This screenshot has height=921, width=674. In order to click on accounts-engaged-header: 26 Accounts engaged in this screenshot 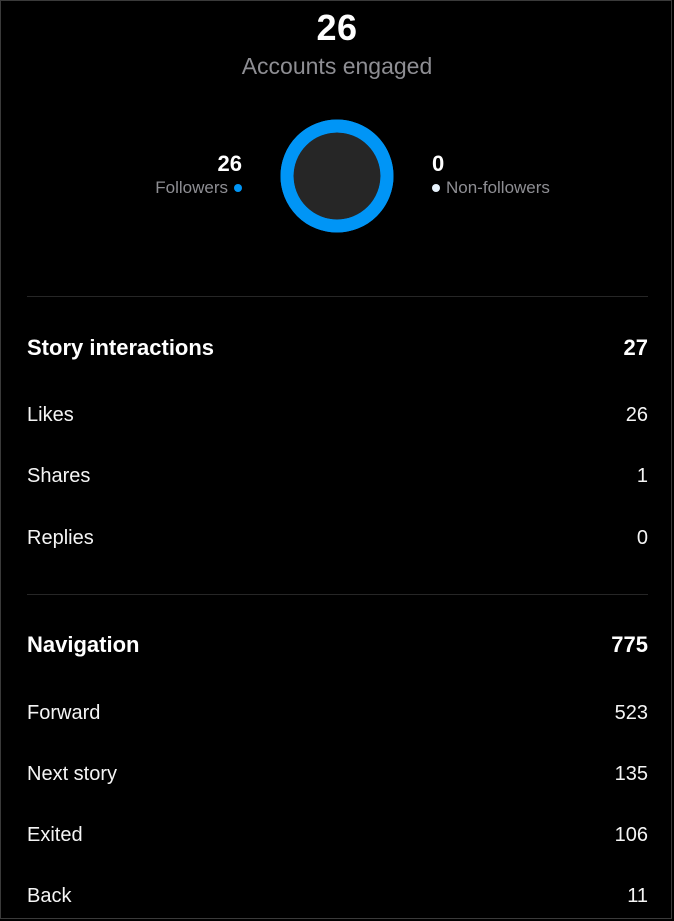, I will do `click(337, 43)`.